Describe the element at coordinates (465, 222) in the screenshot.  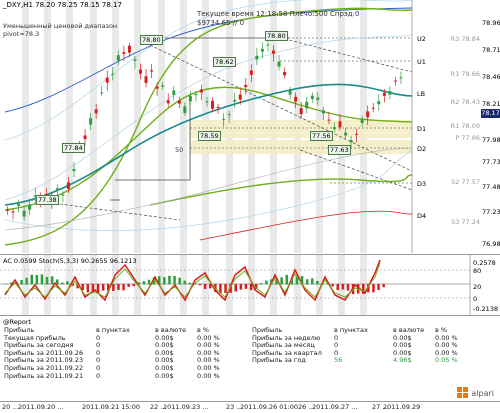
I see `pivot-marker: S3 77.24` at that location.